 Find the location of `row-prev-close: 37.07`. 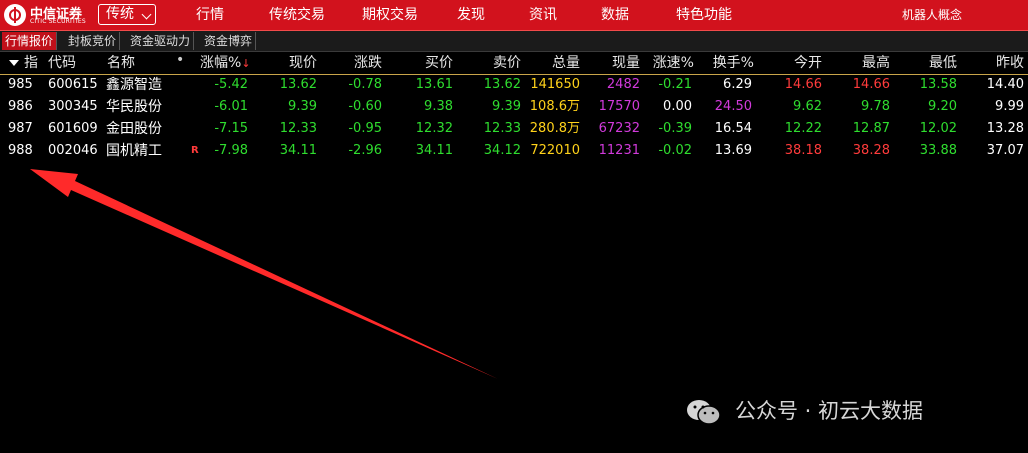

row-prev-close: 37.07 is located at coordinates (1005, 150).